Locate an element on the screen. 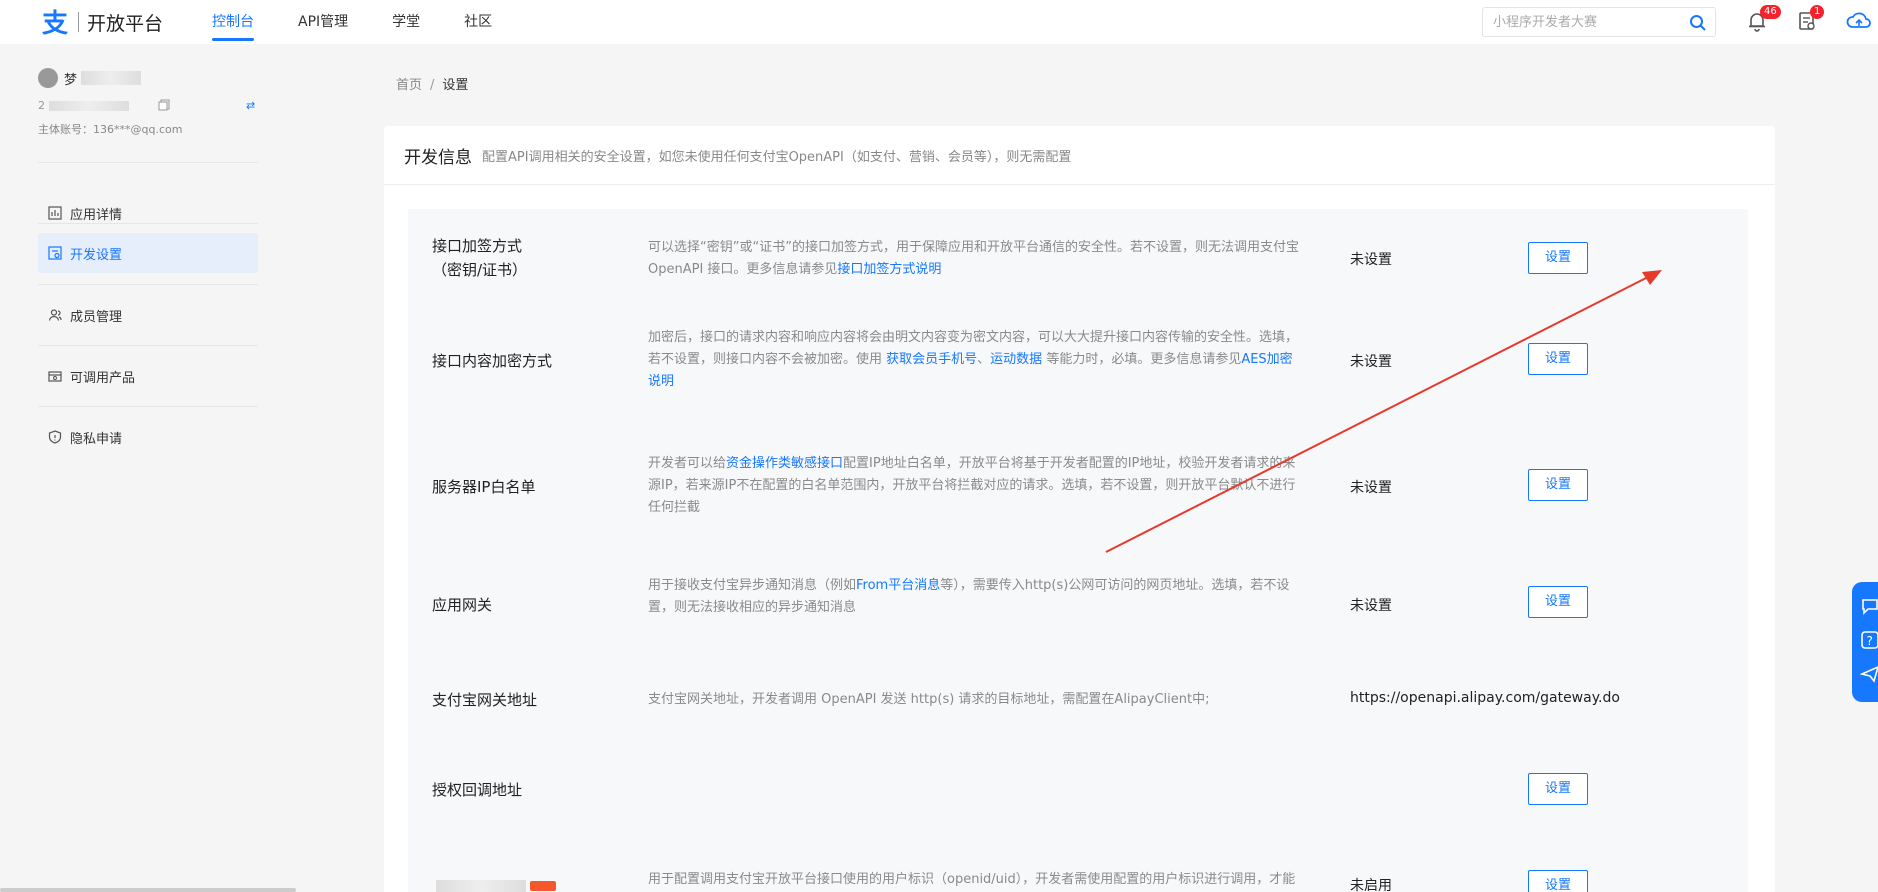 The width and height of the screenshot is (1878, 892). desc-text: 等能力时，必填。更多信息请参见 is located at coordinates (1142, 359).